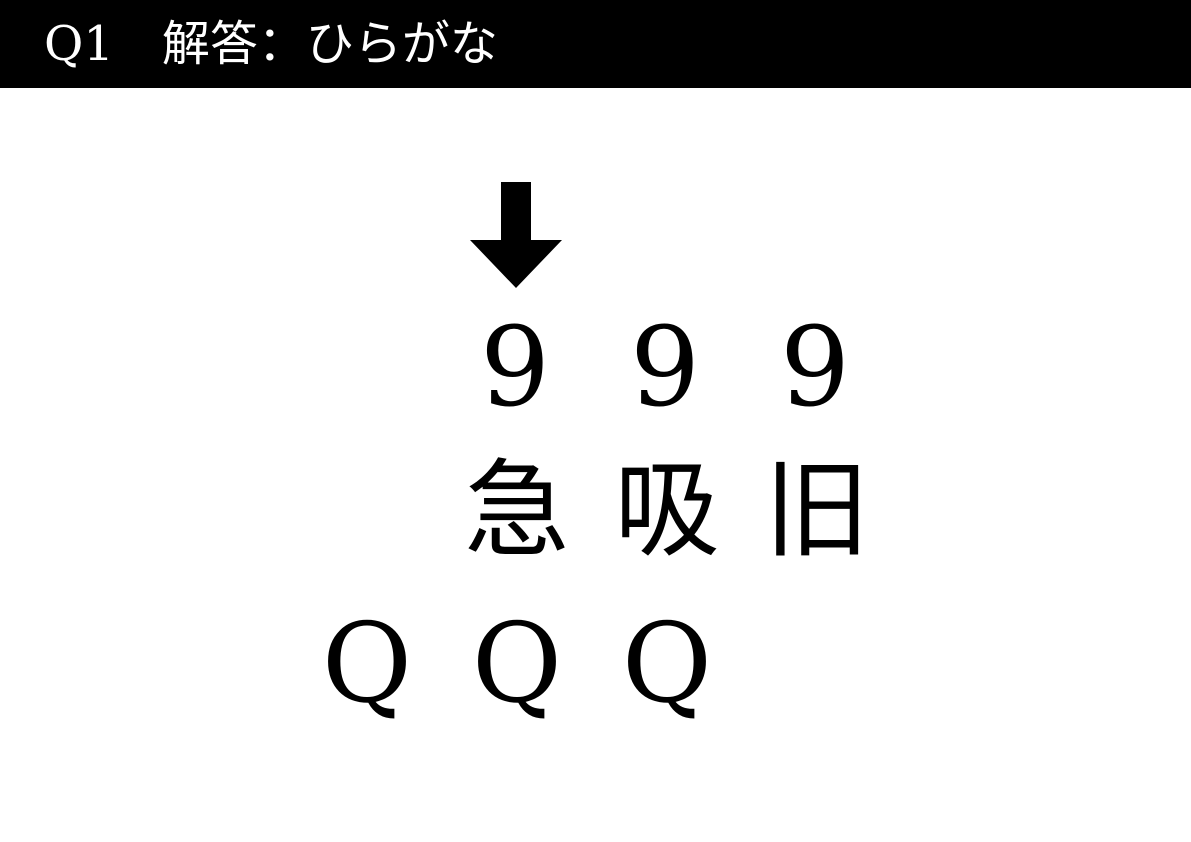 This screenshot has width=1191, height=842. Describe the element at coordinates (517, 510) in the screenshot. I see `kanji-glyph: 急` at that location.